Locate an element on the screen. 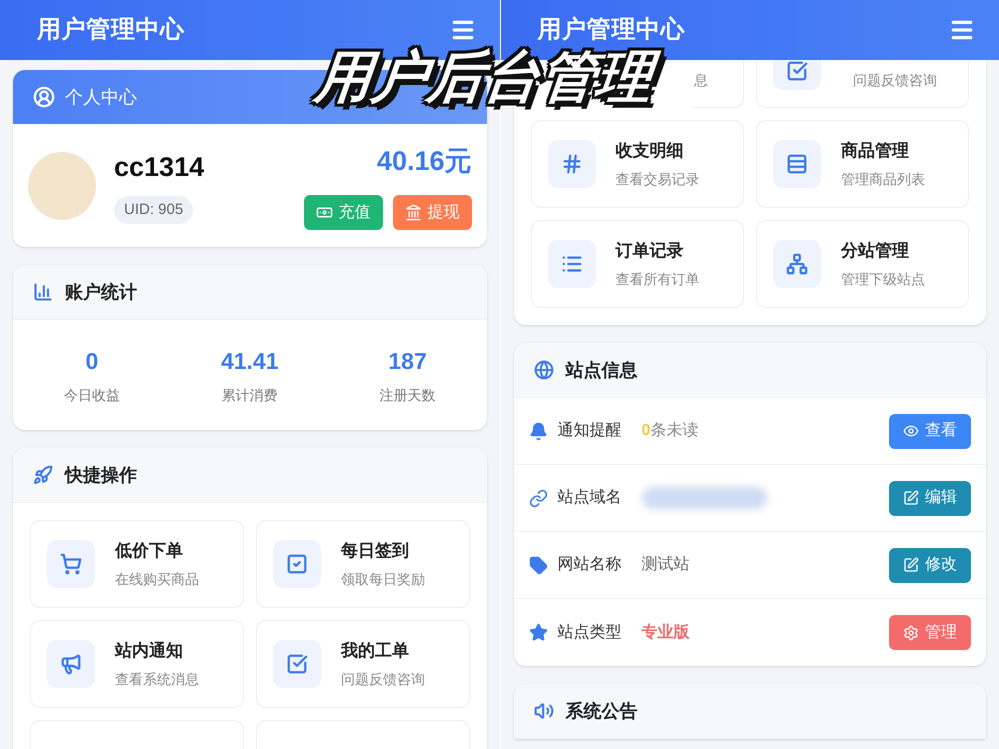  action-subtitle: 查看交易记录 is located at coordinates (658, 180).